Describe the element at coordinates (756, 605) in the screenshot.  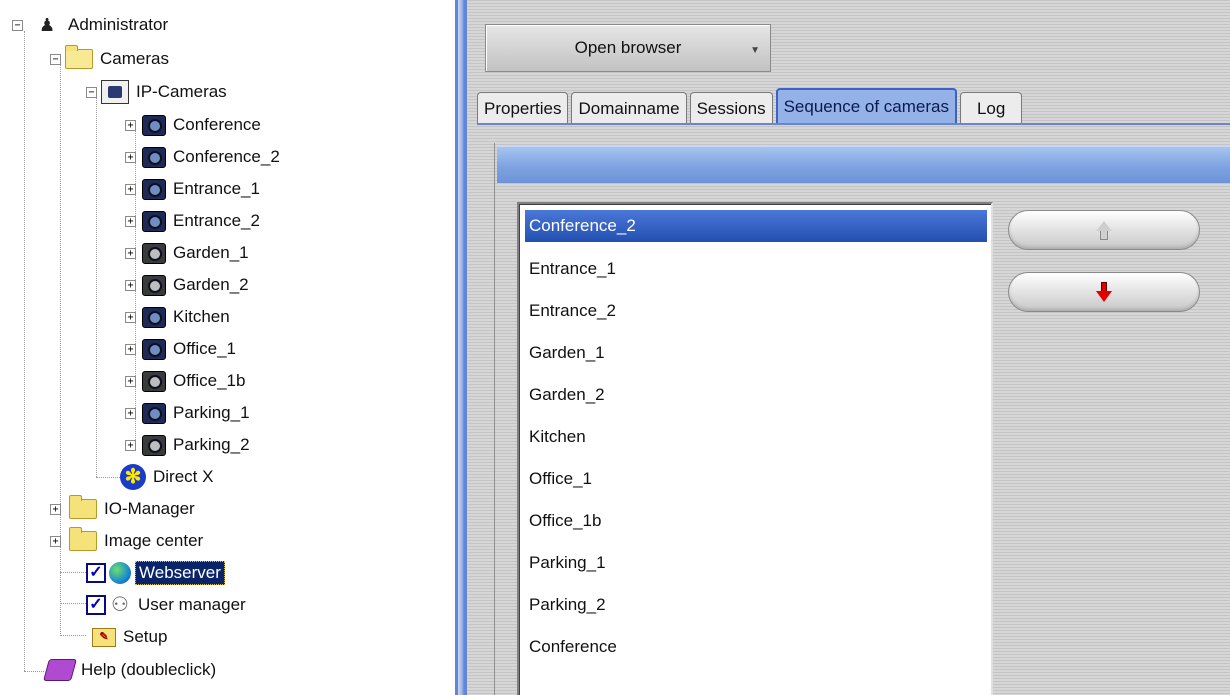
I see `sequence-item: Parking_2` at that location.